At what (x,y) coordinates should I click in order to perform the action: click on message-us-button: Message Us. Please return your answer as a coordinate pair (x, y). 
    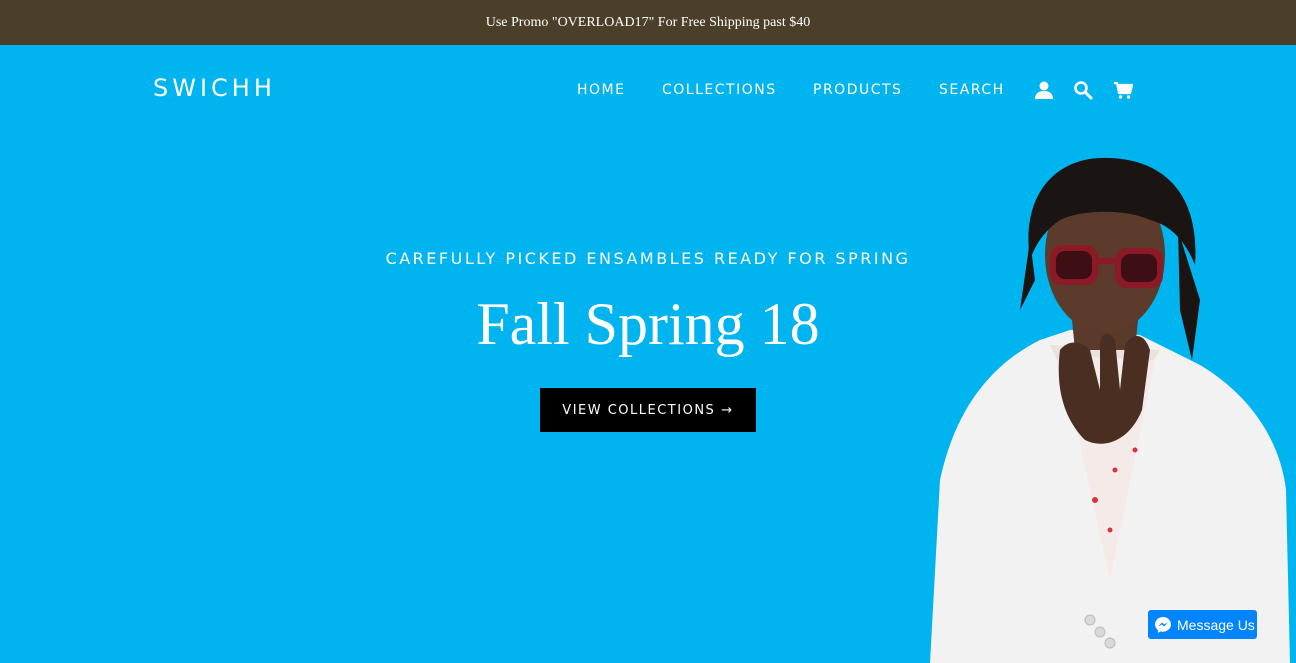
    Looking at the image, I should click on (1202, 624).